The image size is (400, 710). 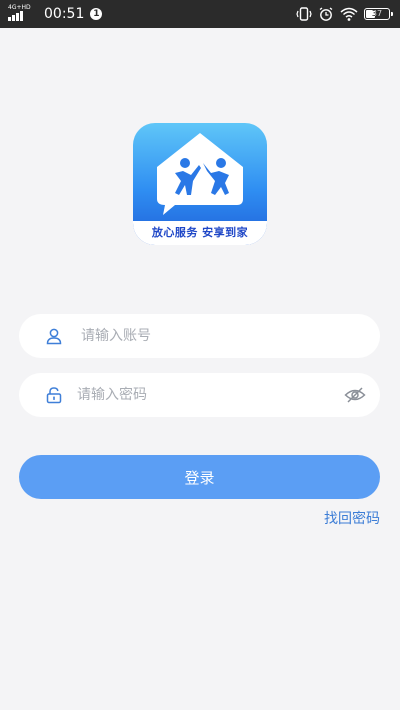 I want to click on house-people-icon, so click(x=200, y=174).